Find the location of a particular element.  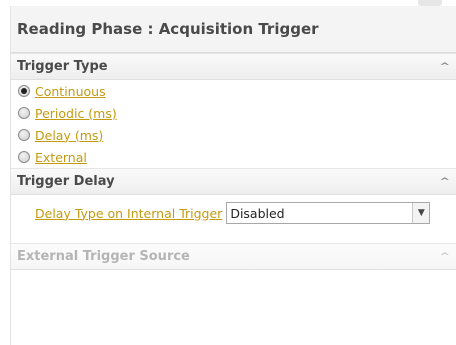

radio-option-continuous: Continuous is located at coordinates (233, 91).